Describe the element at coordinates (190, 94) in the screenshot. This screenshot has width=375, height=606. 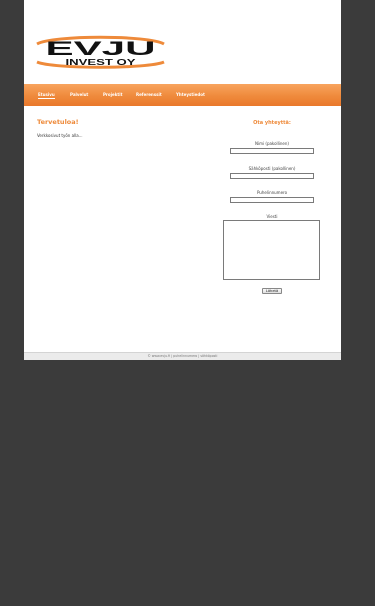
I see `nav-item-yhteystiedot: Yhteystiedot` at that location.